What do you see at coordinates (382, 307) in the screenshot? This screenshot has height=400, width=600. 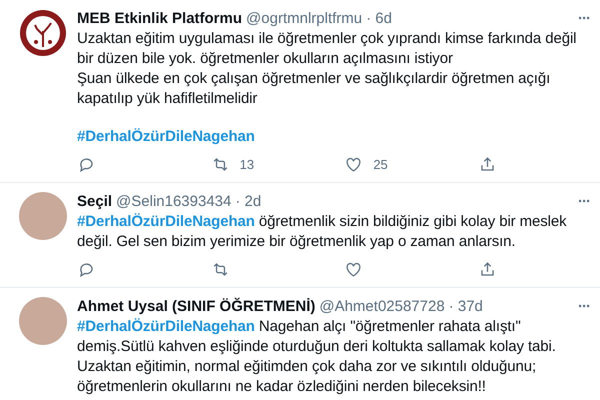 I see `user-handle: @Ahmet02587728` at bounding box center [382, 307].